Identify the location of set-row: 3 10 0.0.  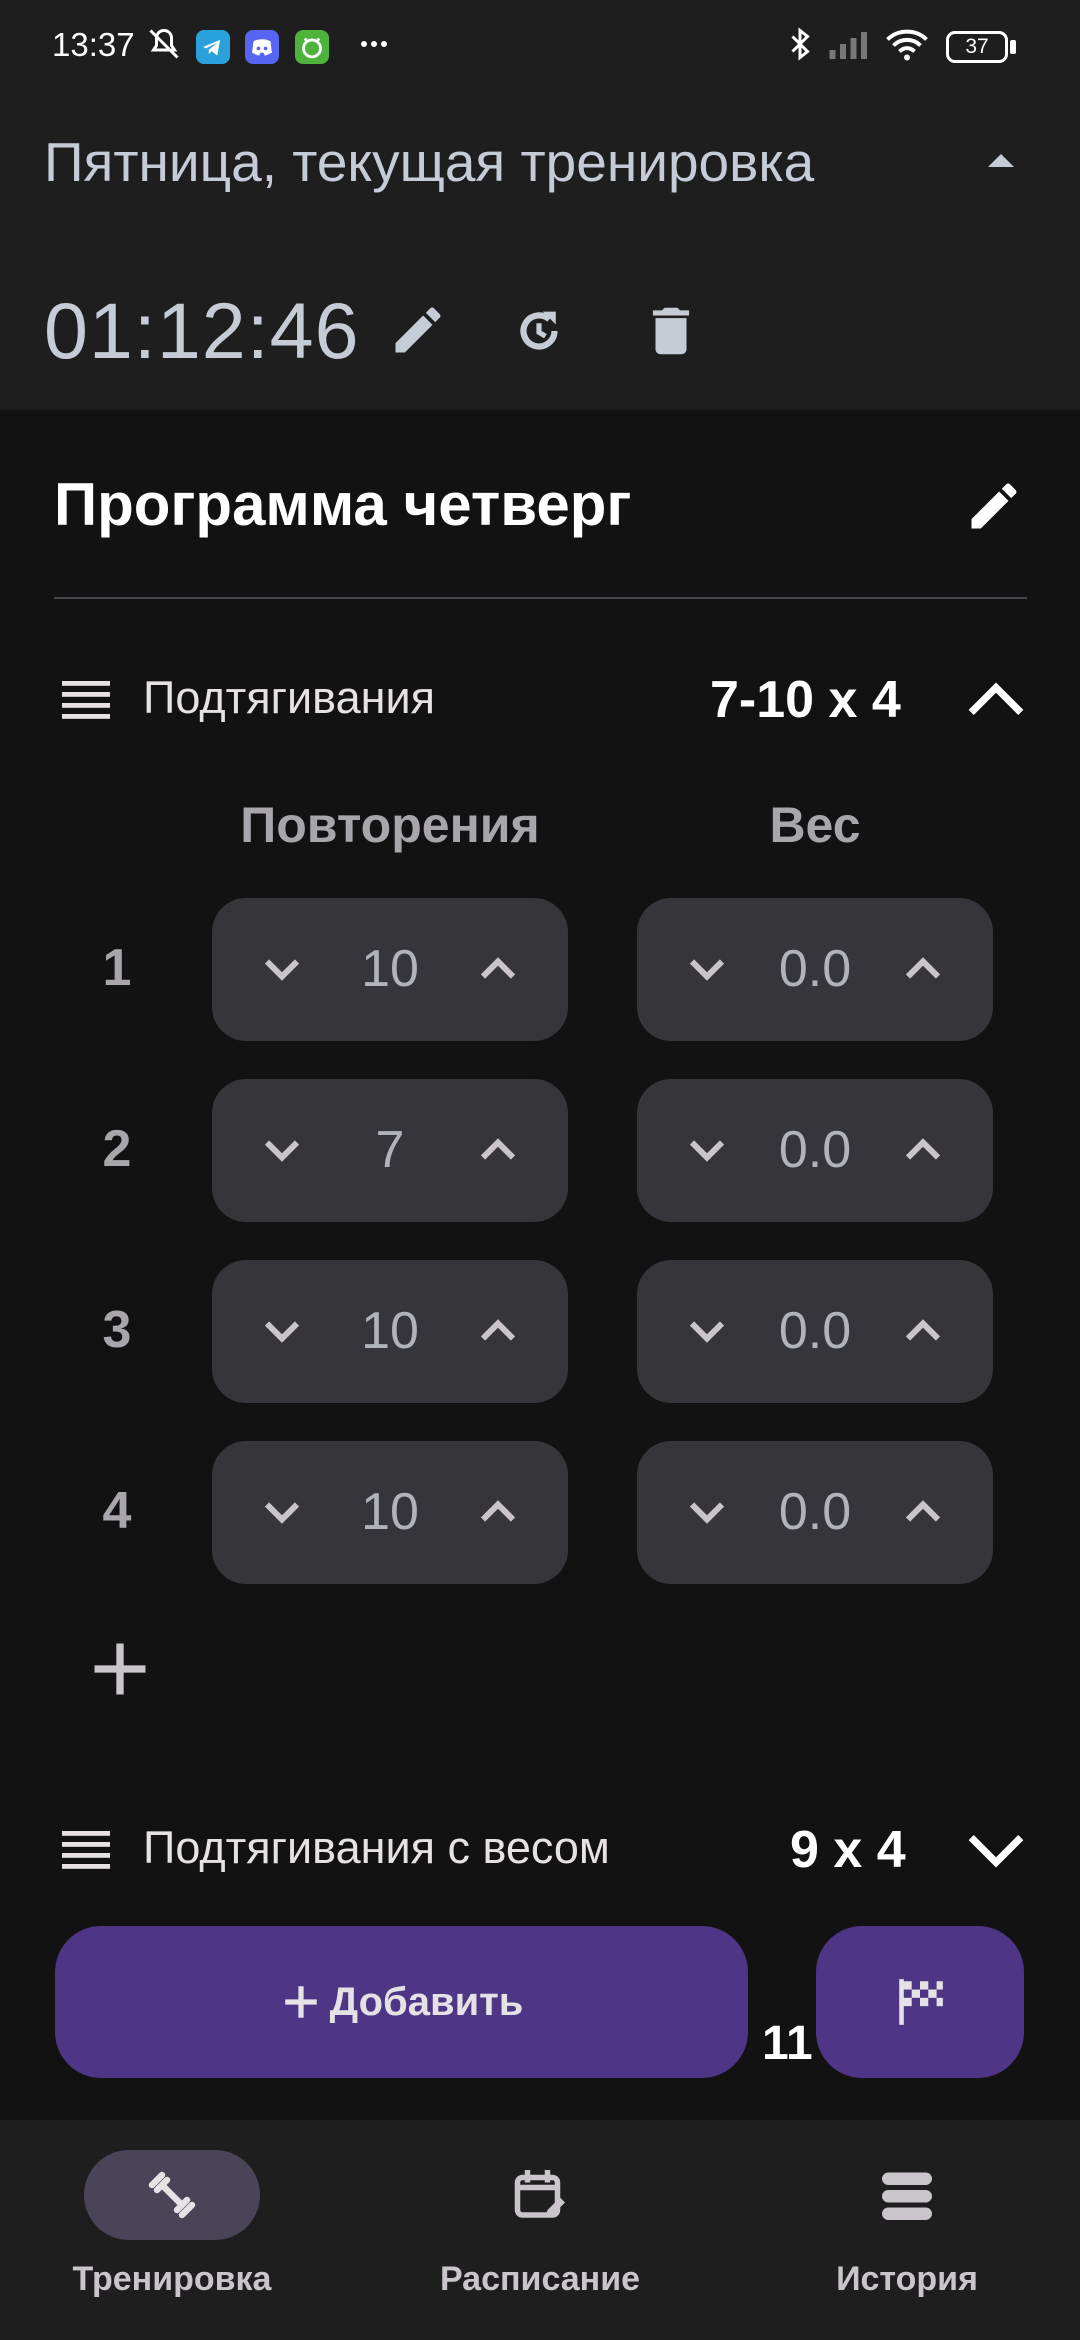
(540, 1331).